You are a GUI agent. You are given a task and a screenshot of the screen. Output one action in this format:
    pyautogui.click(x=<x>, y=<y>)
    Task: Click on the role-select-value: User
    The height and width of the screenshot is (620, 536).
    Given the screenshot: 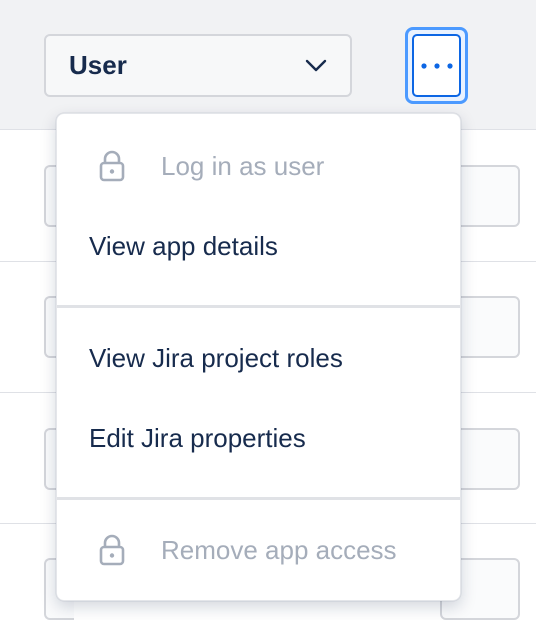 What is the action you would take?
    pyautogui.click(x=98, y=65)
    